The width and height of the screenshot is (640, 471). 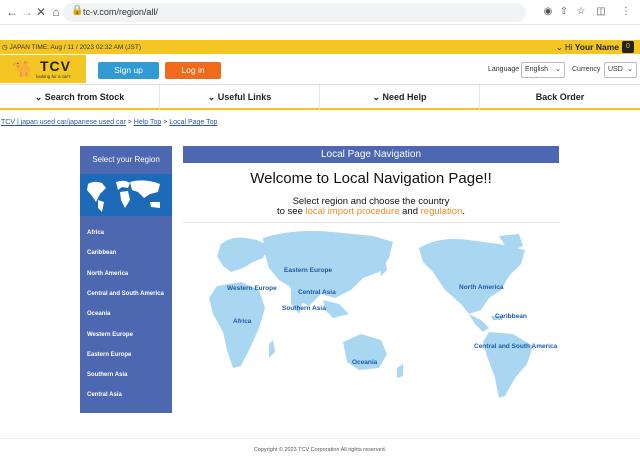 I want to click on menu-useful-links: ⌄ Useful Links, so click(x=240, y=97).